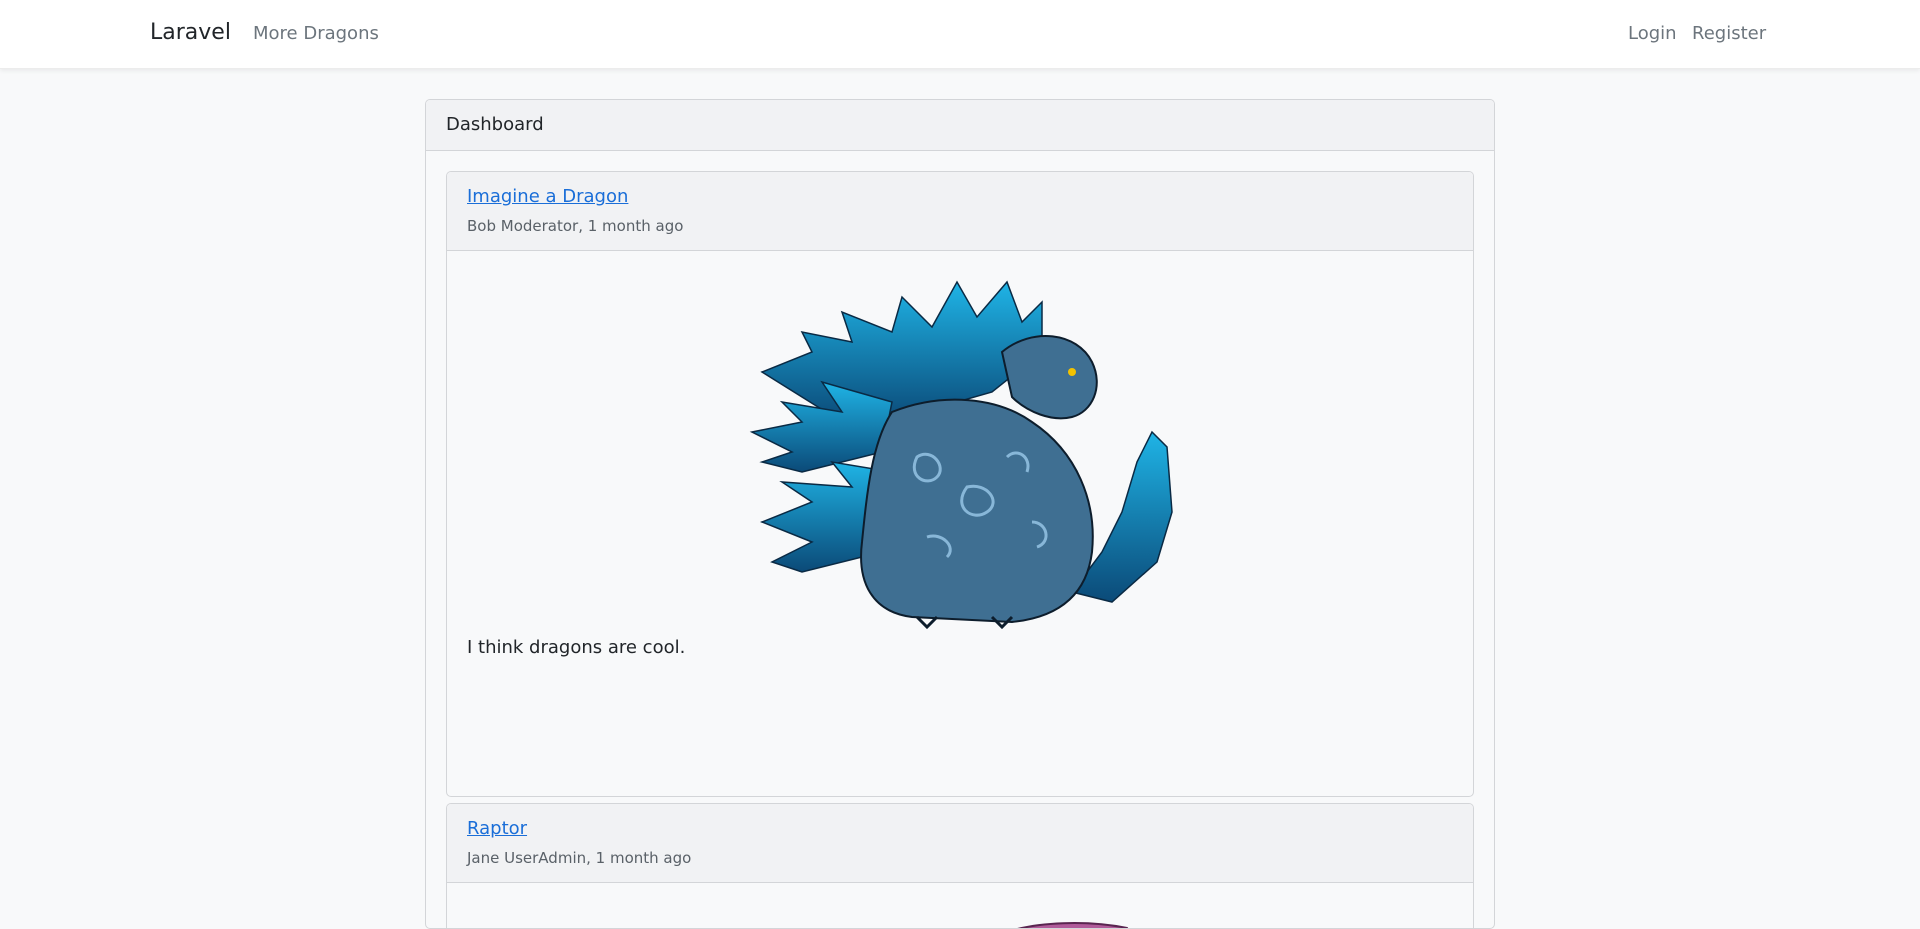  Describe the element at coordinates (960, 34) in the screenshot. I see `top-navbar: Laravel More Dragons Login Register` at that location.